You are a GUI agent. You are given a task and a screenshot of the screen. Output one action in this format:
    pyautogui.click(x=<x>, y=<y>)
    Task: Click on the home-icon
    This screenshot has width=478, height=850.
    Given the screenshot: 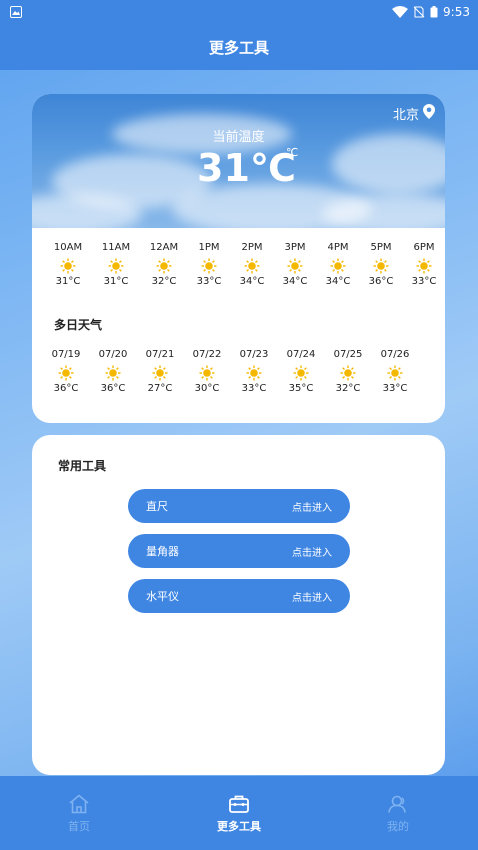 What is the action you would take?
    pyautogui.click(x=79, y=806)
    